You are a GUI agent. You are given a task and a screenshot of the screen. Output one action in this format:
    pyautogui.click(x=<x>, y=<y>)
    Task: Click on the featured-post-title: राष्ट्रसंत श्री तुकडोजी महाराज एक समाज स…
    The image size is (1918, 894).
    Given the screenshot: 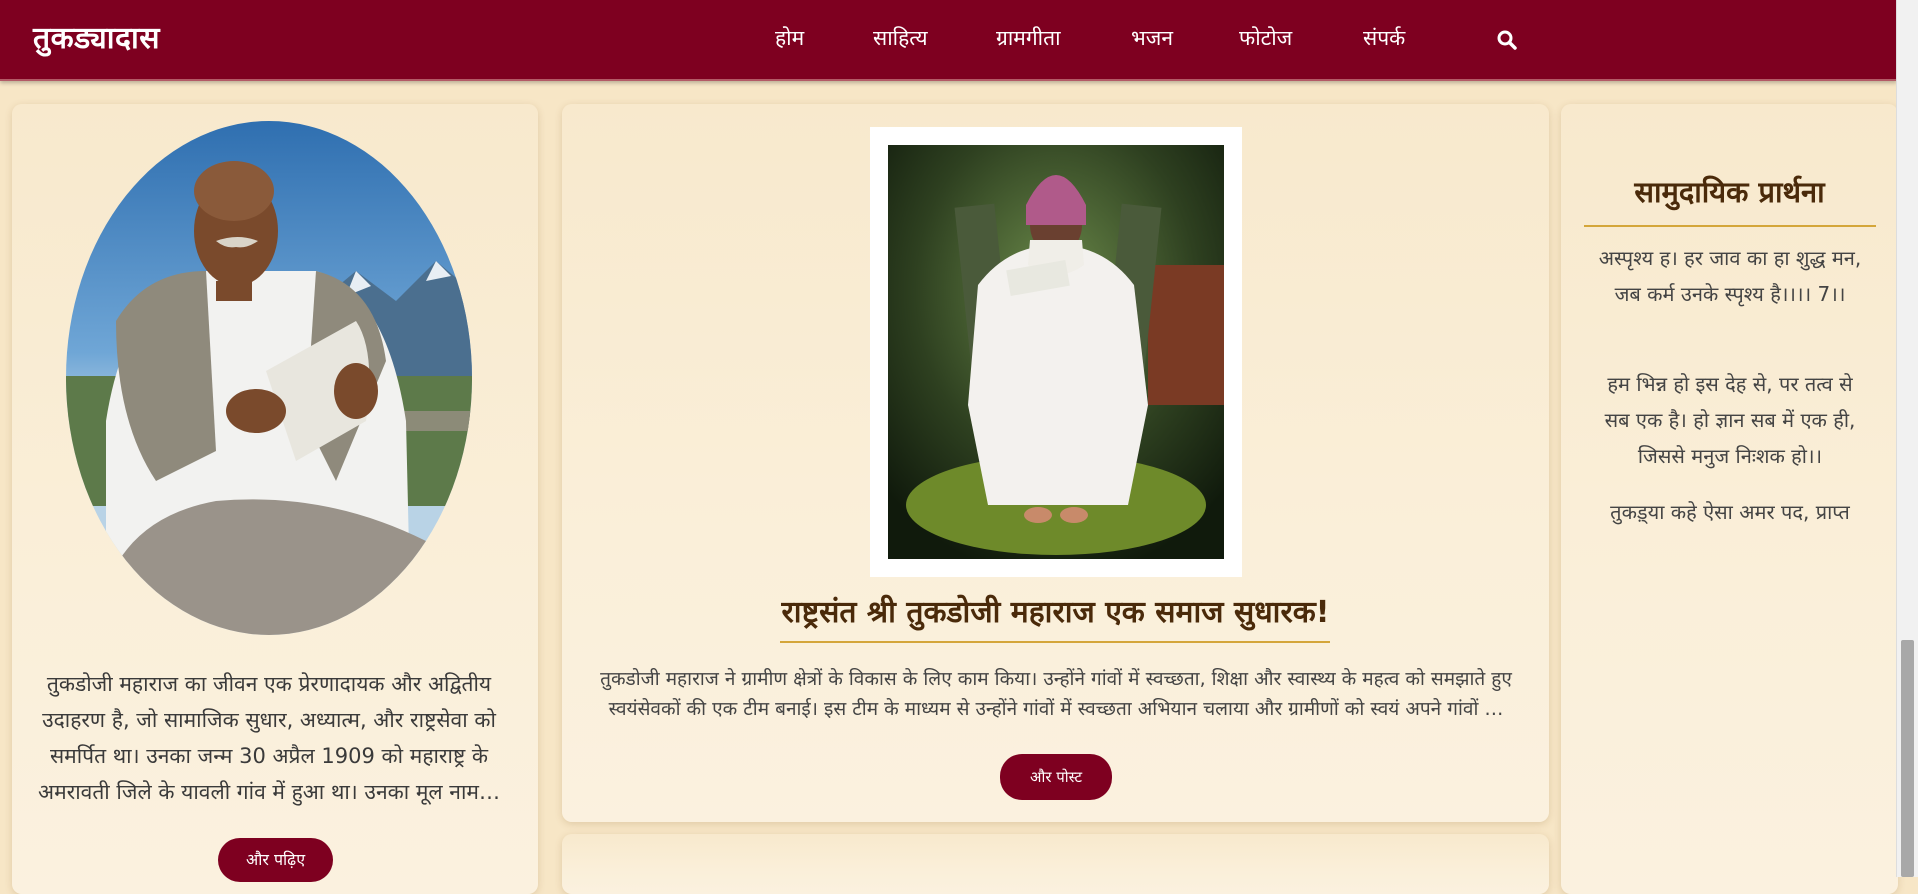 What is the action you would take?
    pyautogui.click(x=1055, y=612)
    